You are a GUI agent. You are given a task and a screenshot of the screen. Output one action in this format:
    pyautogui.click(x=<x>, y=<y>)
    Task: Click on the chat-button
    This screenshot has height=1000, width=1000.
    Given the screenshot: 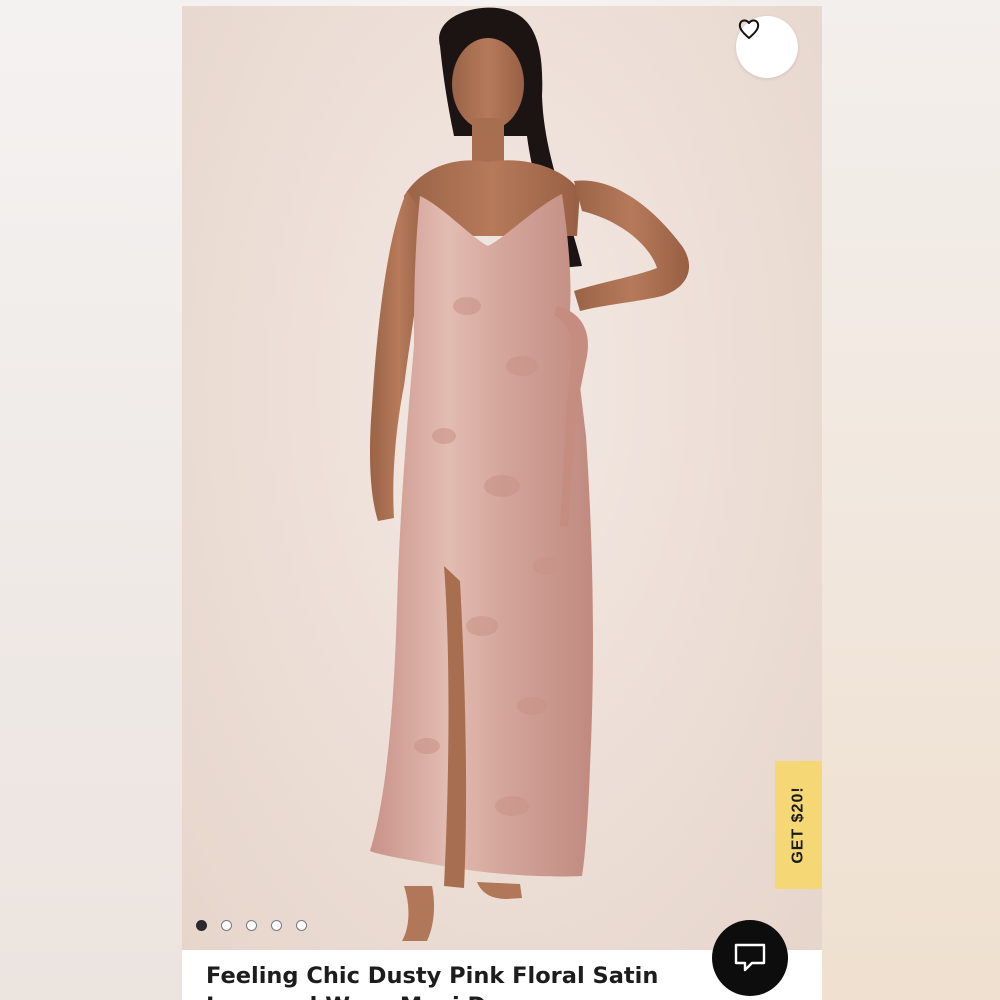 What is the action you would take?
    pyautogui.click(x=750, y=958)
    